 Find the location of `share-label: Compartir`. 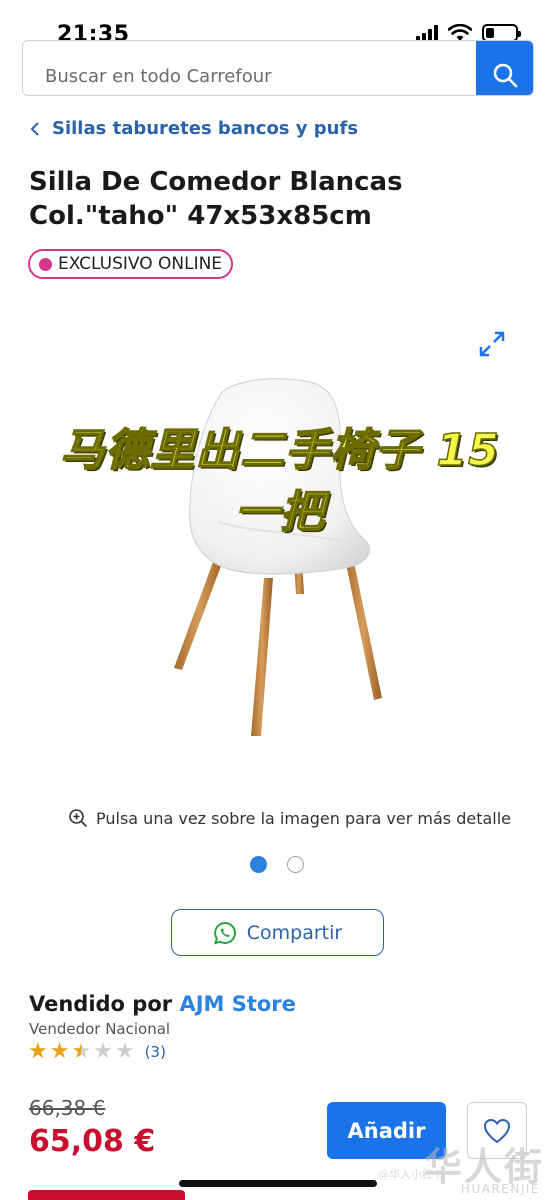

share-label: Compartir is located at coordinates (294, 932).